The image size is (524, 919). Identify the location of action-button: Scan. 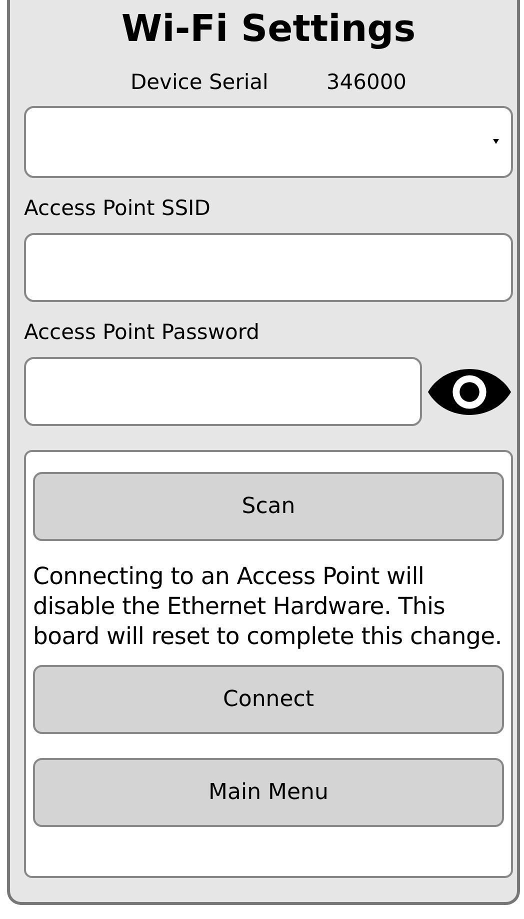
(268, 506).